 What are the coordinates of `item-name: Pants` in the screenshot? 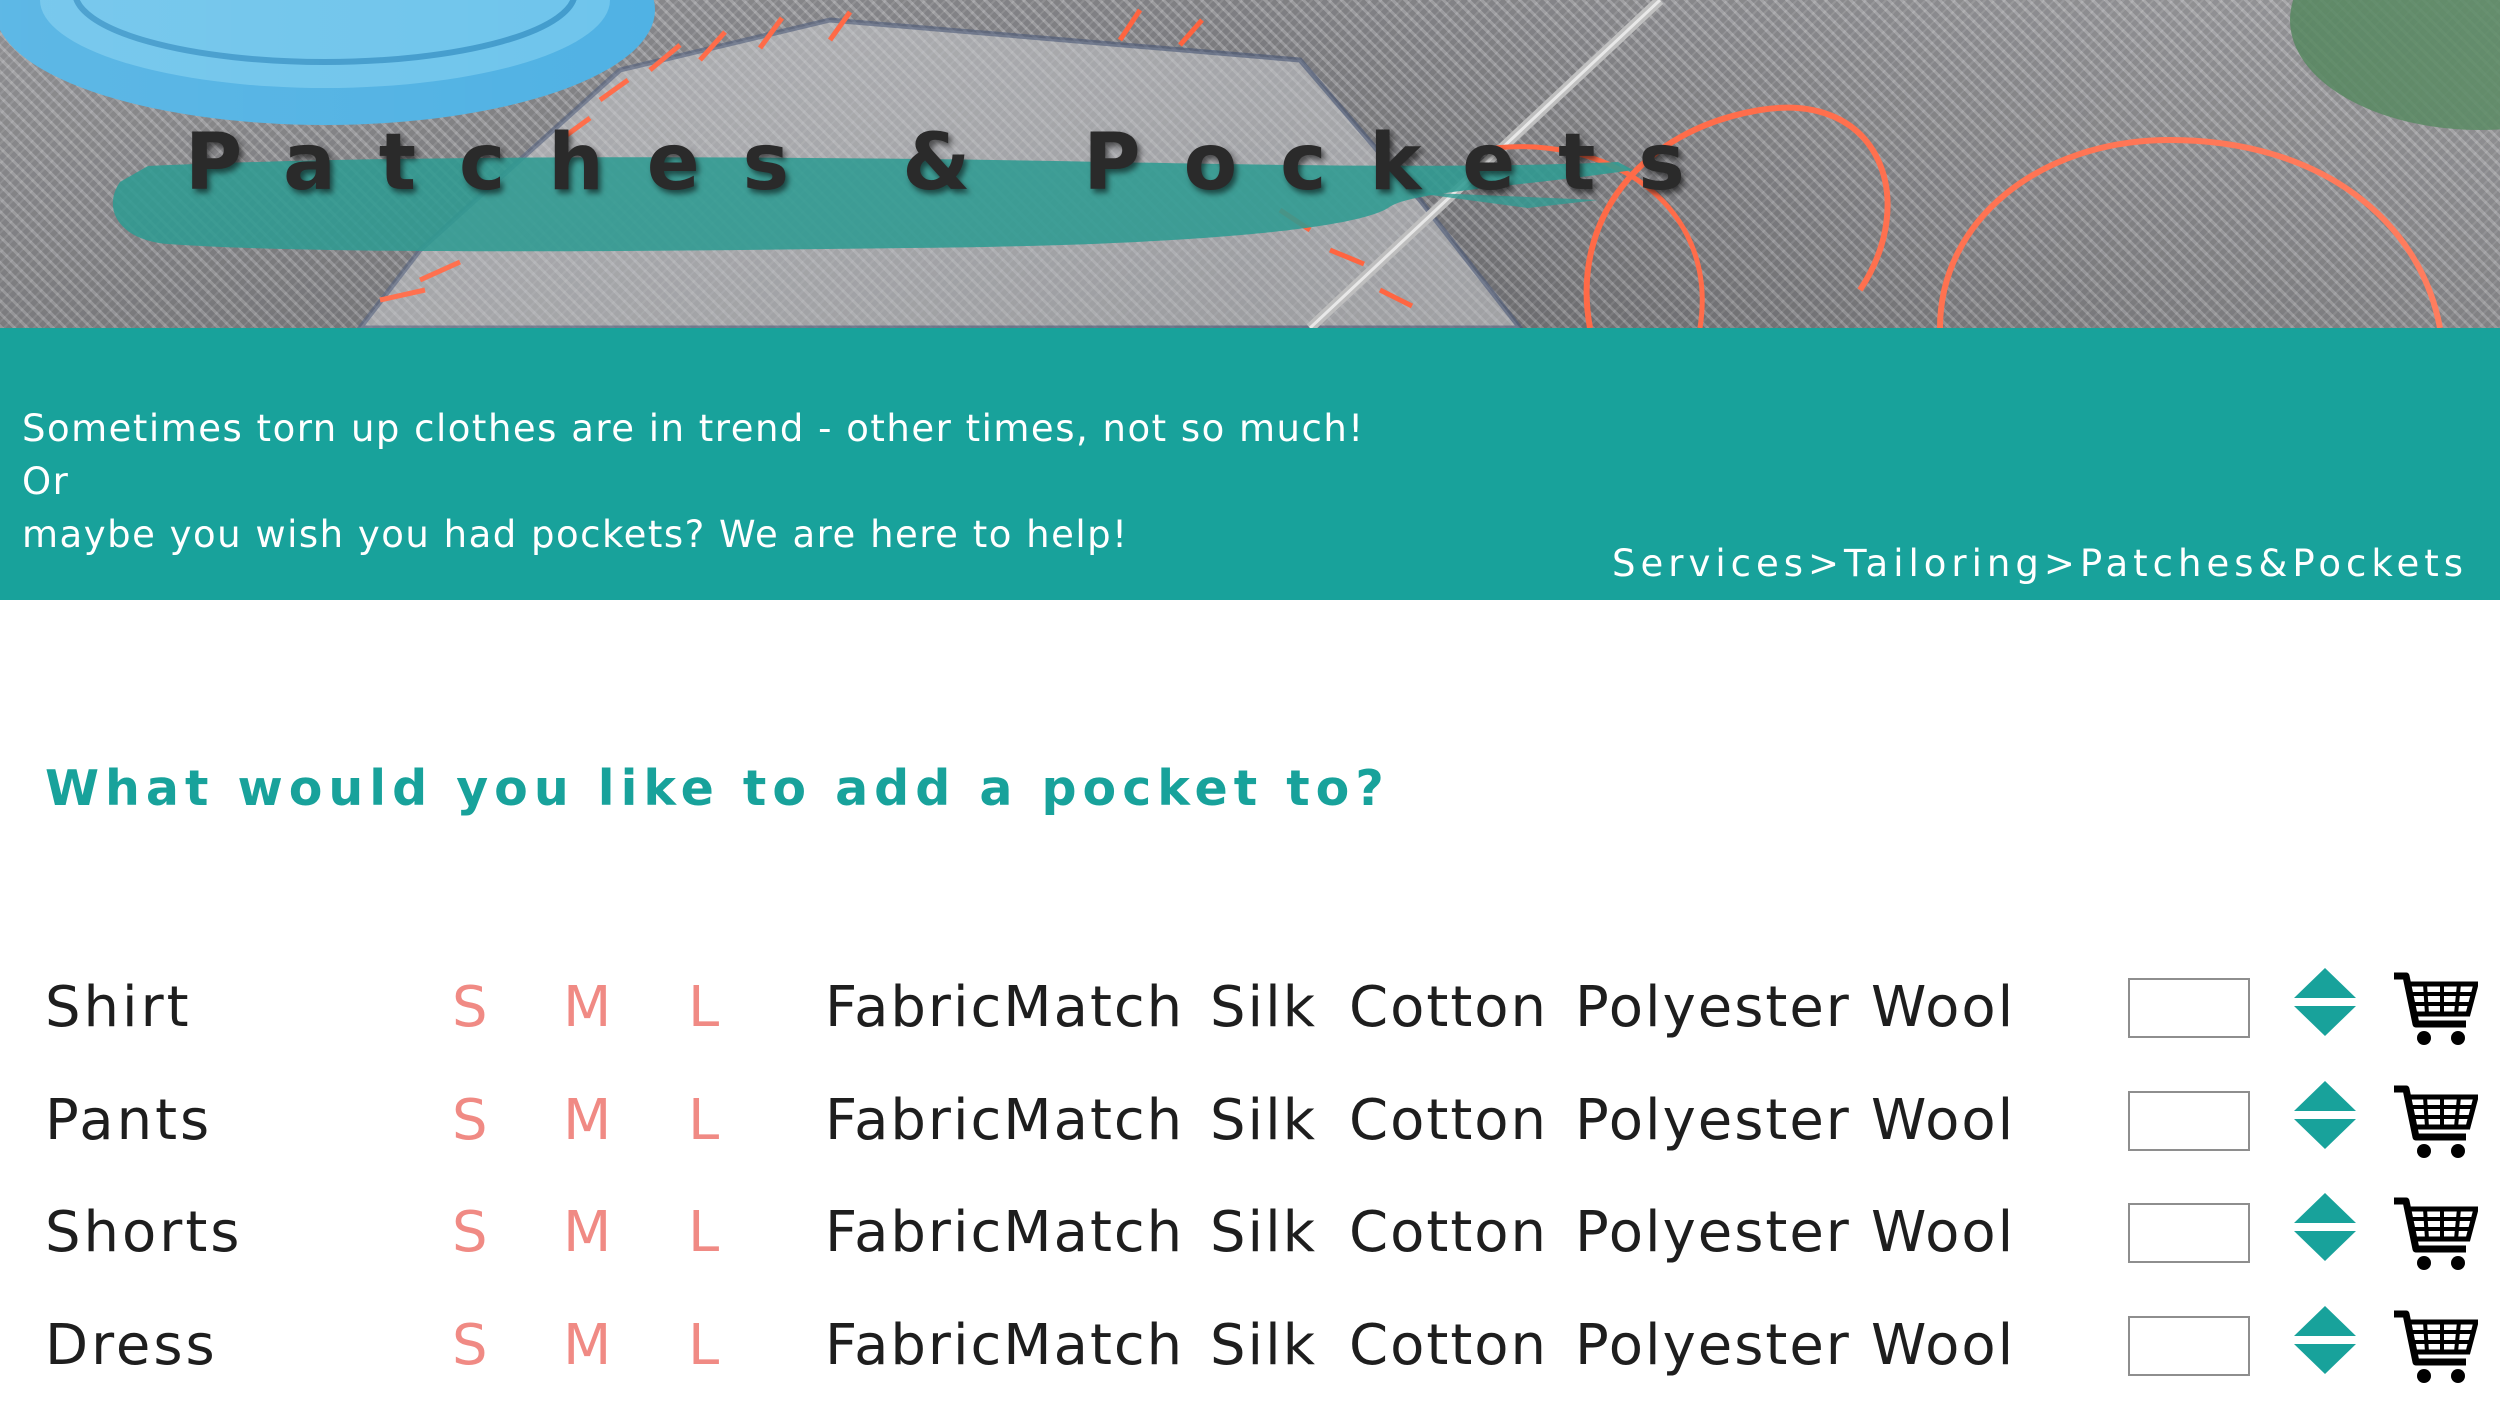 It's located at (129, 1120).